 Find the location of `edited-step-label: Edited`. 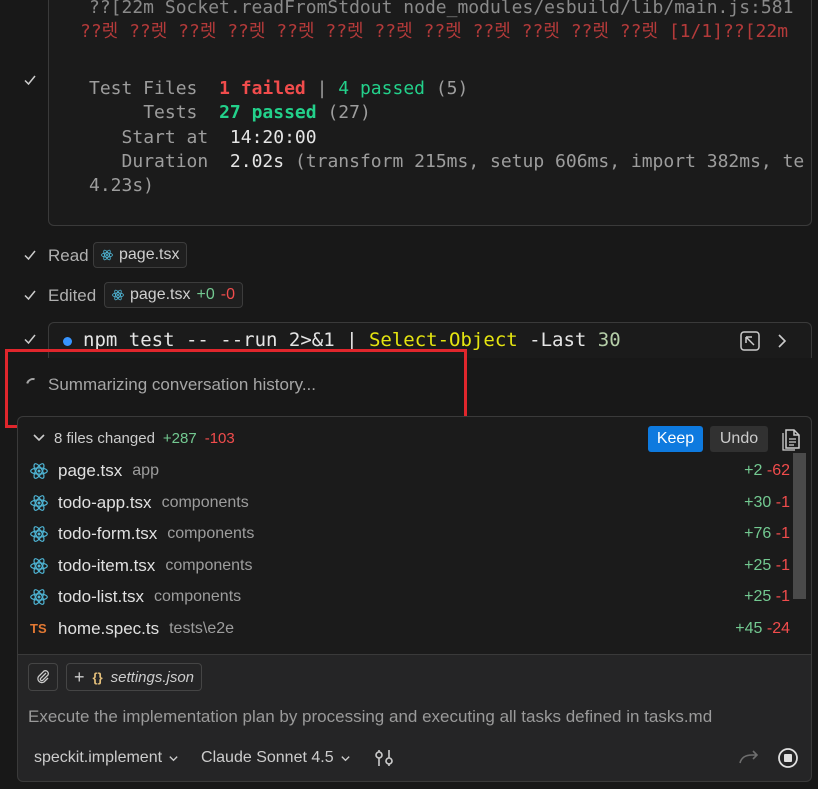

edited-step-label: Edited is located at coordinates (72, 295).